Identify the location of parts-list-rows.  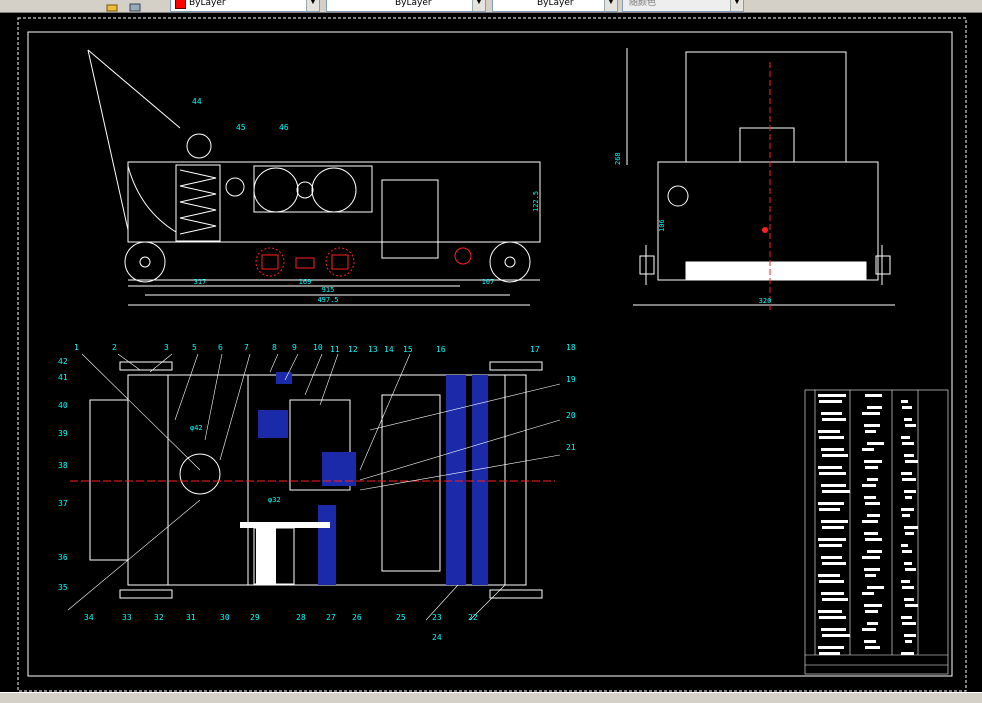
(868, 524).